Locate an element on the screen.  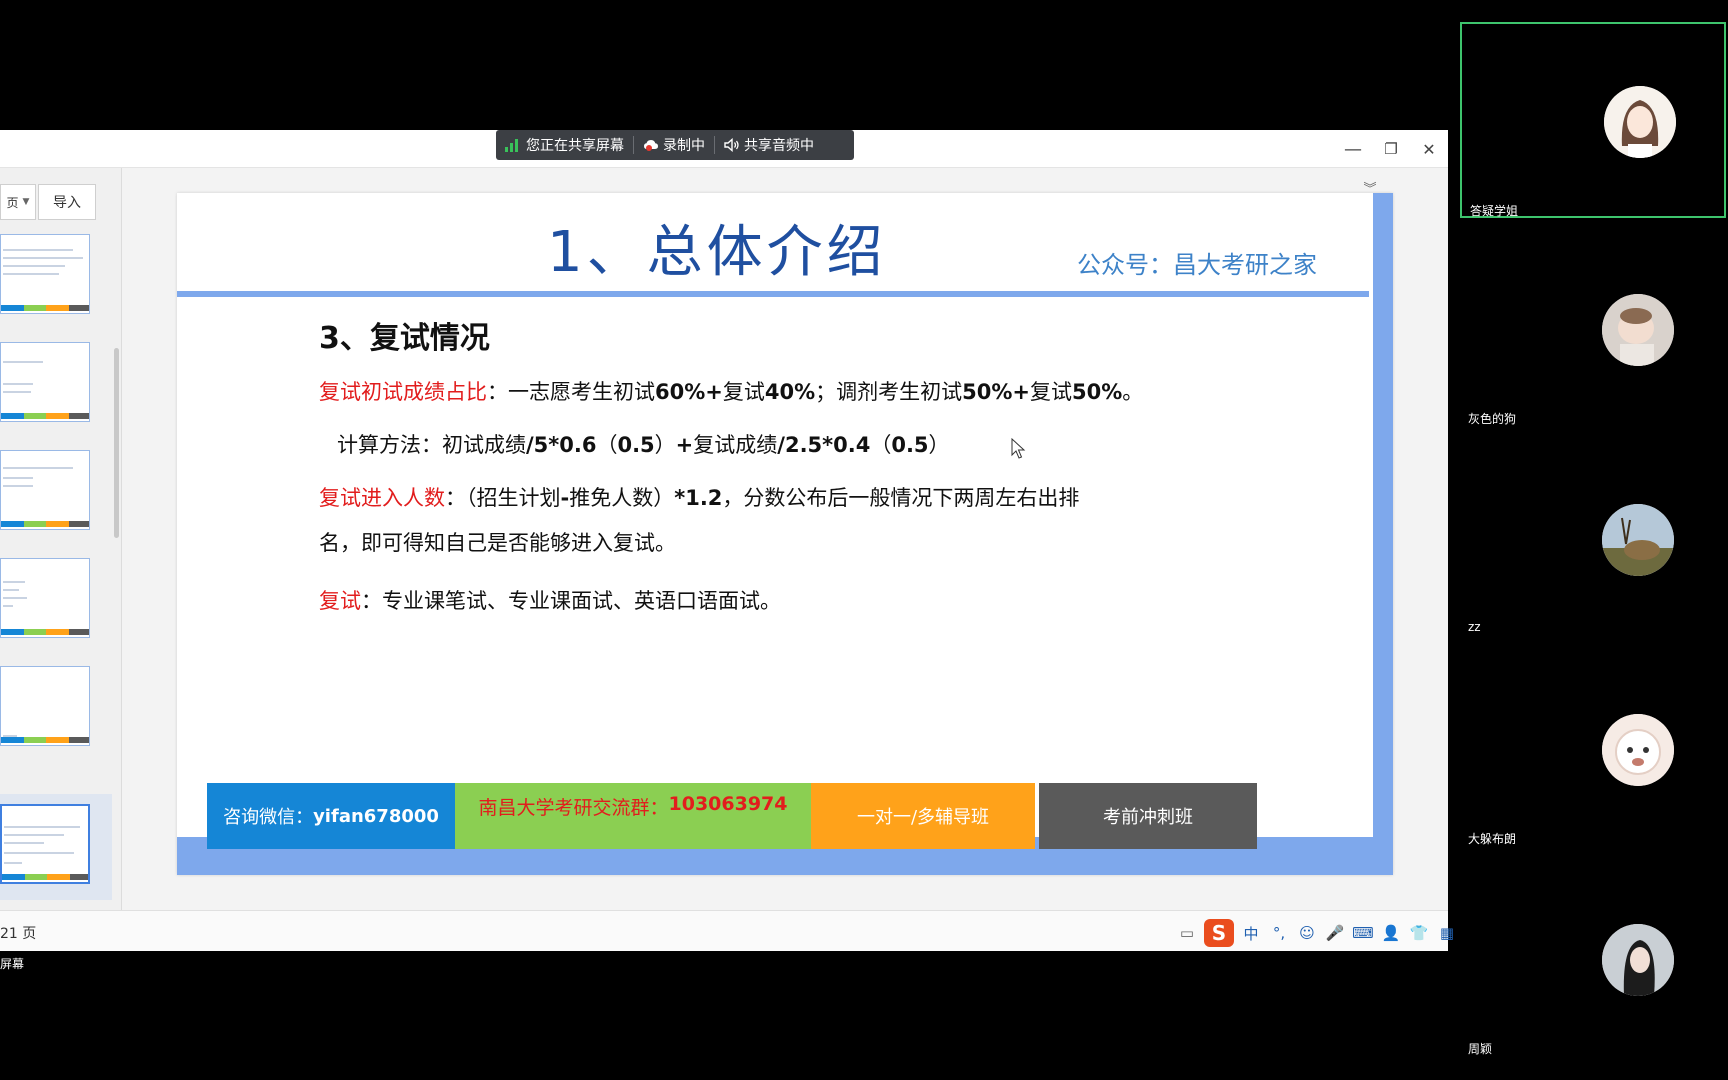
sharing-label: 您正在共享屏幕 is located at coordinates (575, 146).